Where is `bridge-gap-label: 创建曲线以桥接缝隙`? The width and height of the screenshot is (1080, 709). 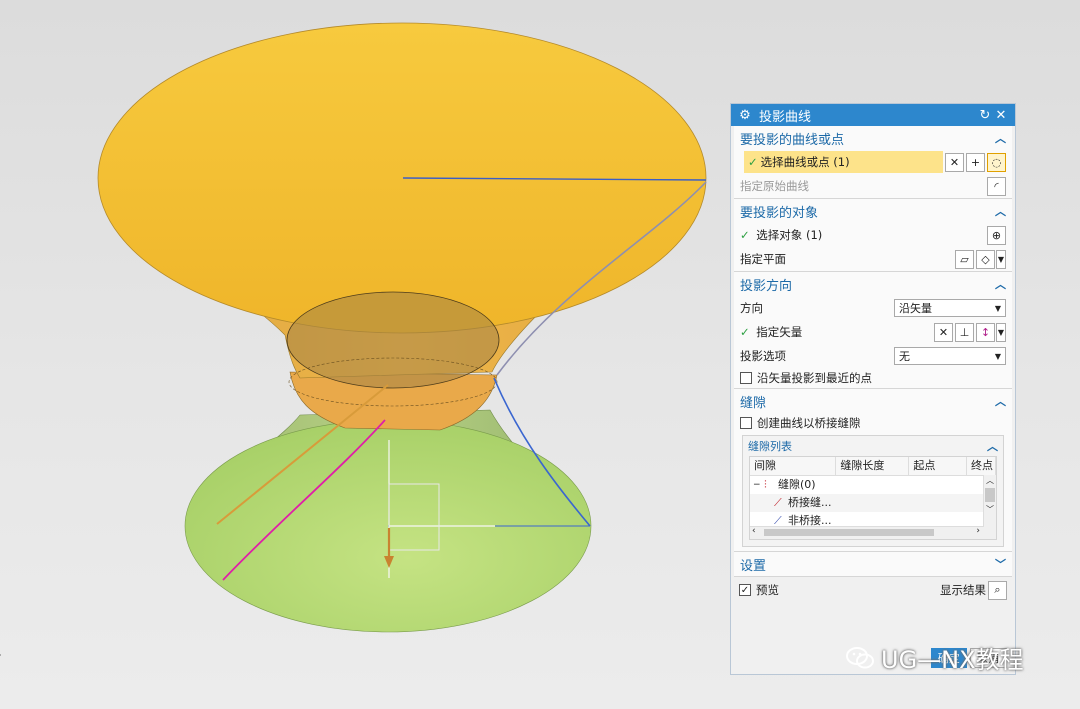
bridge-gap-label: 创建曲线以桥接缝隙 is located at coordinates (809, 423).